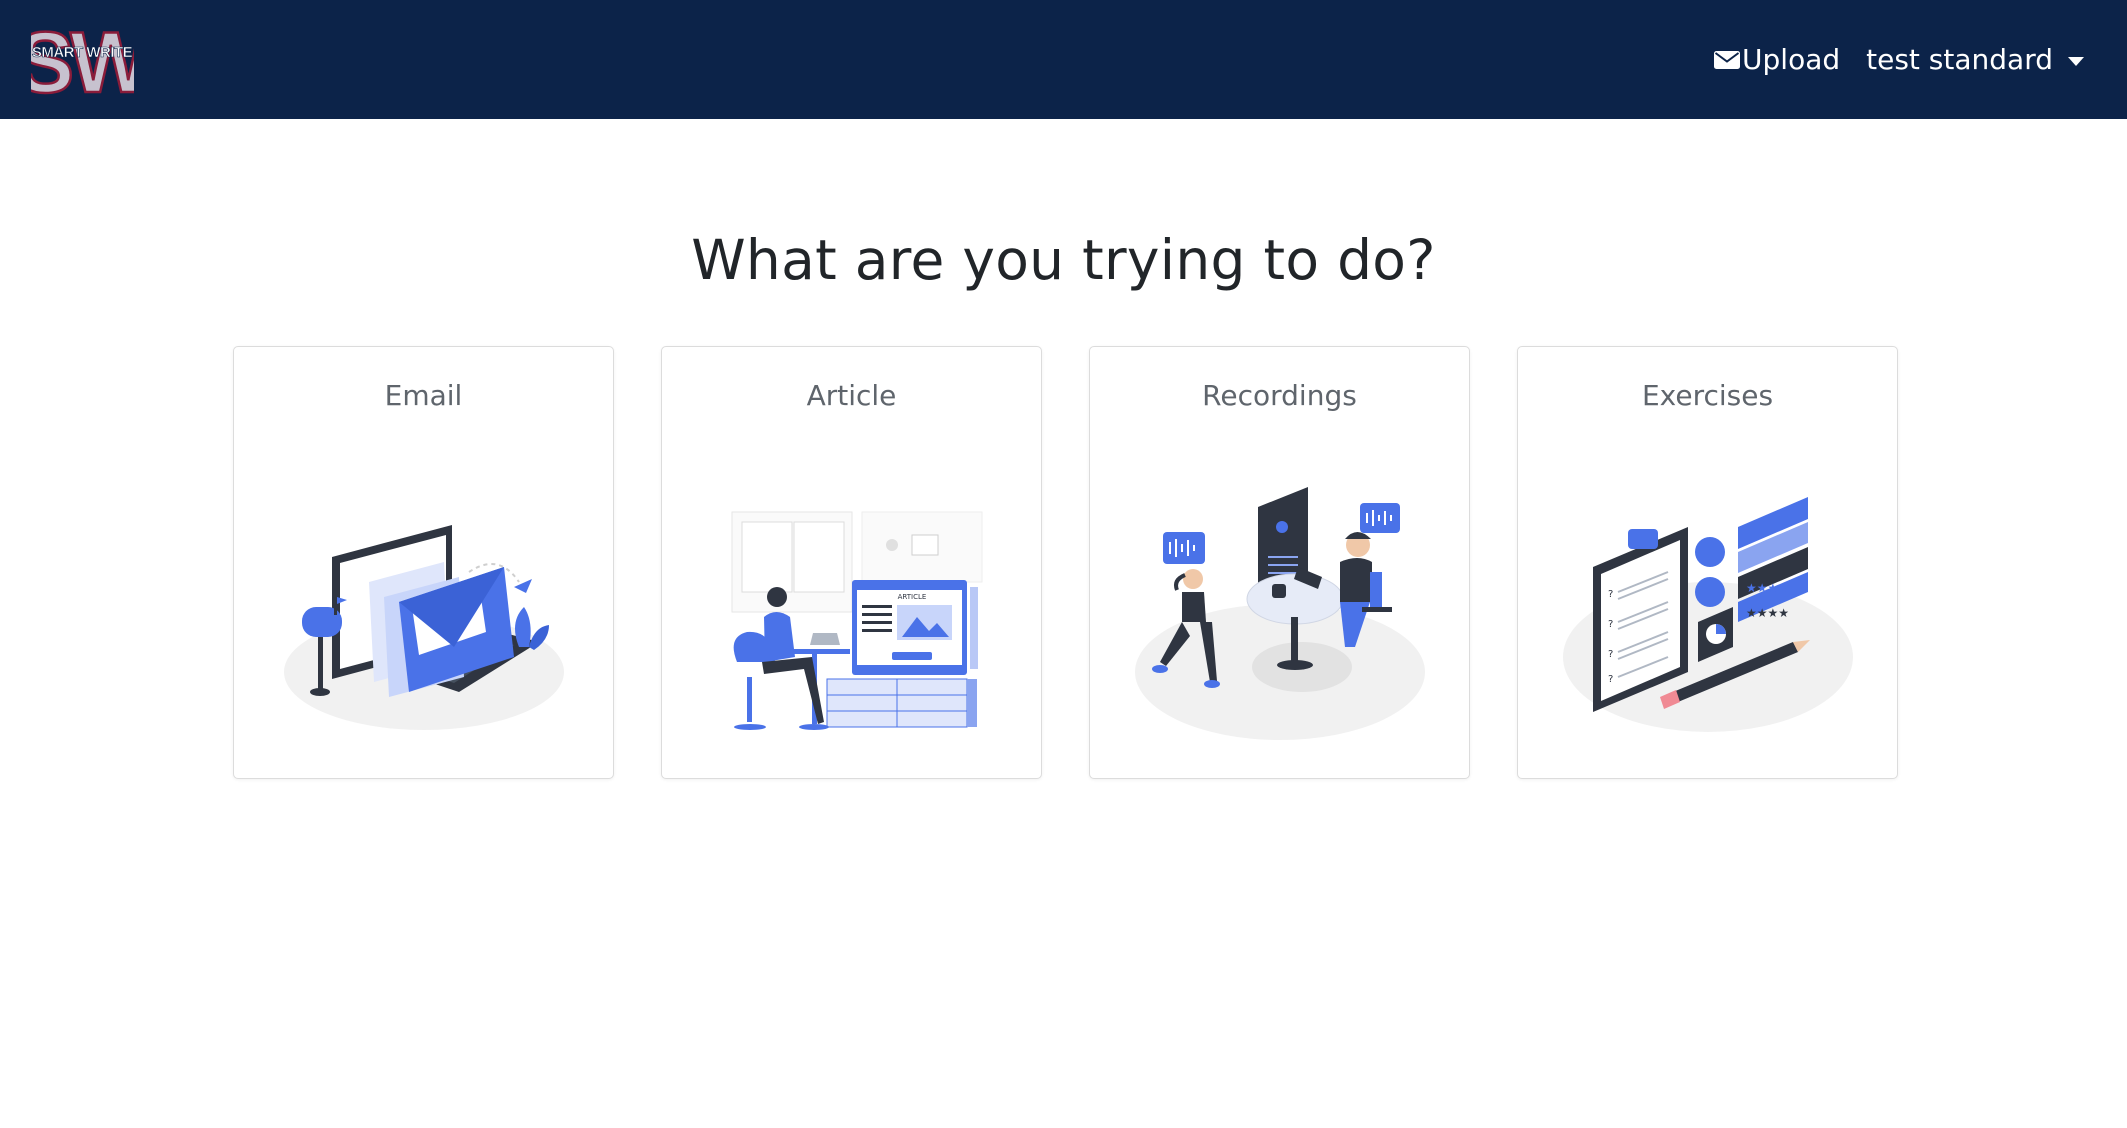 This screenshot has height=1128, width=2127. What do you see at coordinates (1959, 59) in the screenshot?
I see `user-name: test standard` at bounding box center [1959, 59].